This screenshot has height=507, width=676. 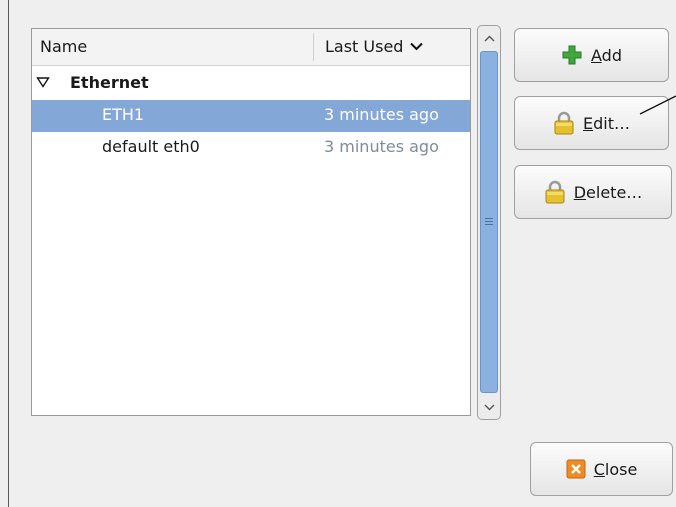 I want to click on callout-line, so click(x=657, y=105).